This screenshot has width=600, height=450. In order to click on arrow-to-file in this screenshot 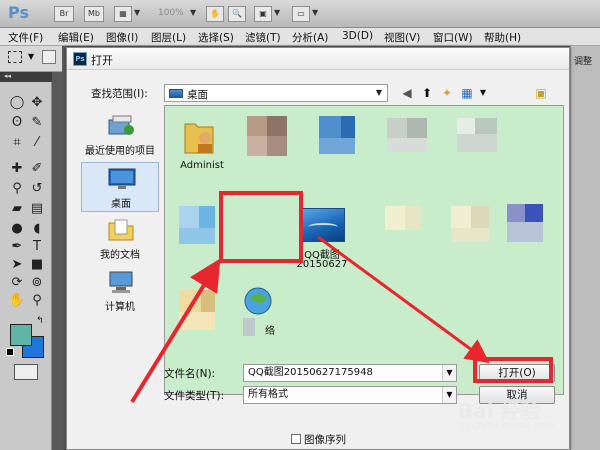, I will do `click(175, 331)`.